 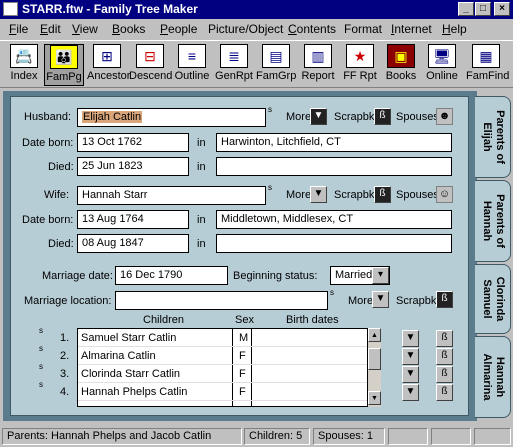 I want to click on menu-edit: Edit, so click(x=50, y=29).